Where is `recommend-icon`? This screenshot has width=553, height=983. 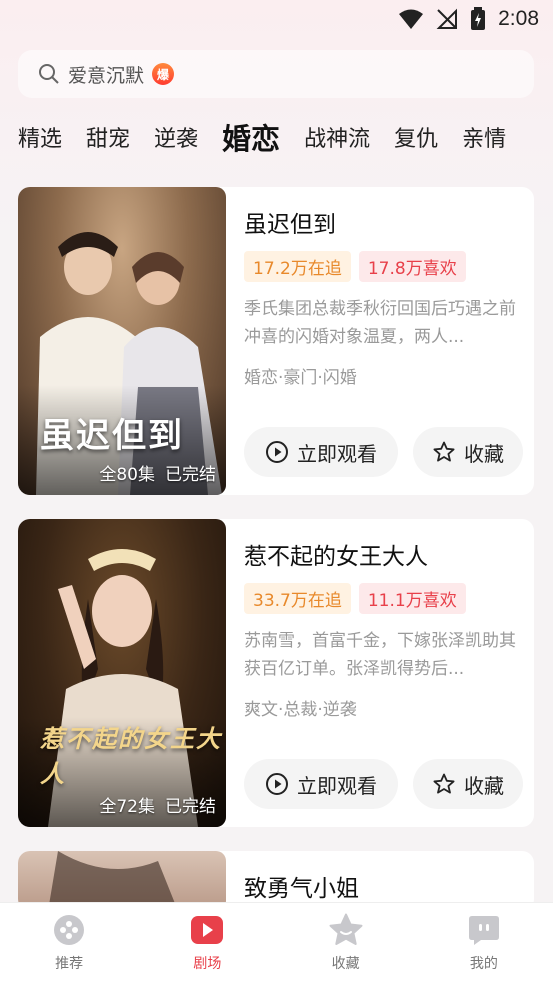
recommend-icon is located at coordinates (69, 930).